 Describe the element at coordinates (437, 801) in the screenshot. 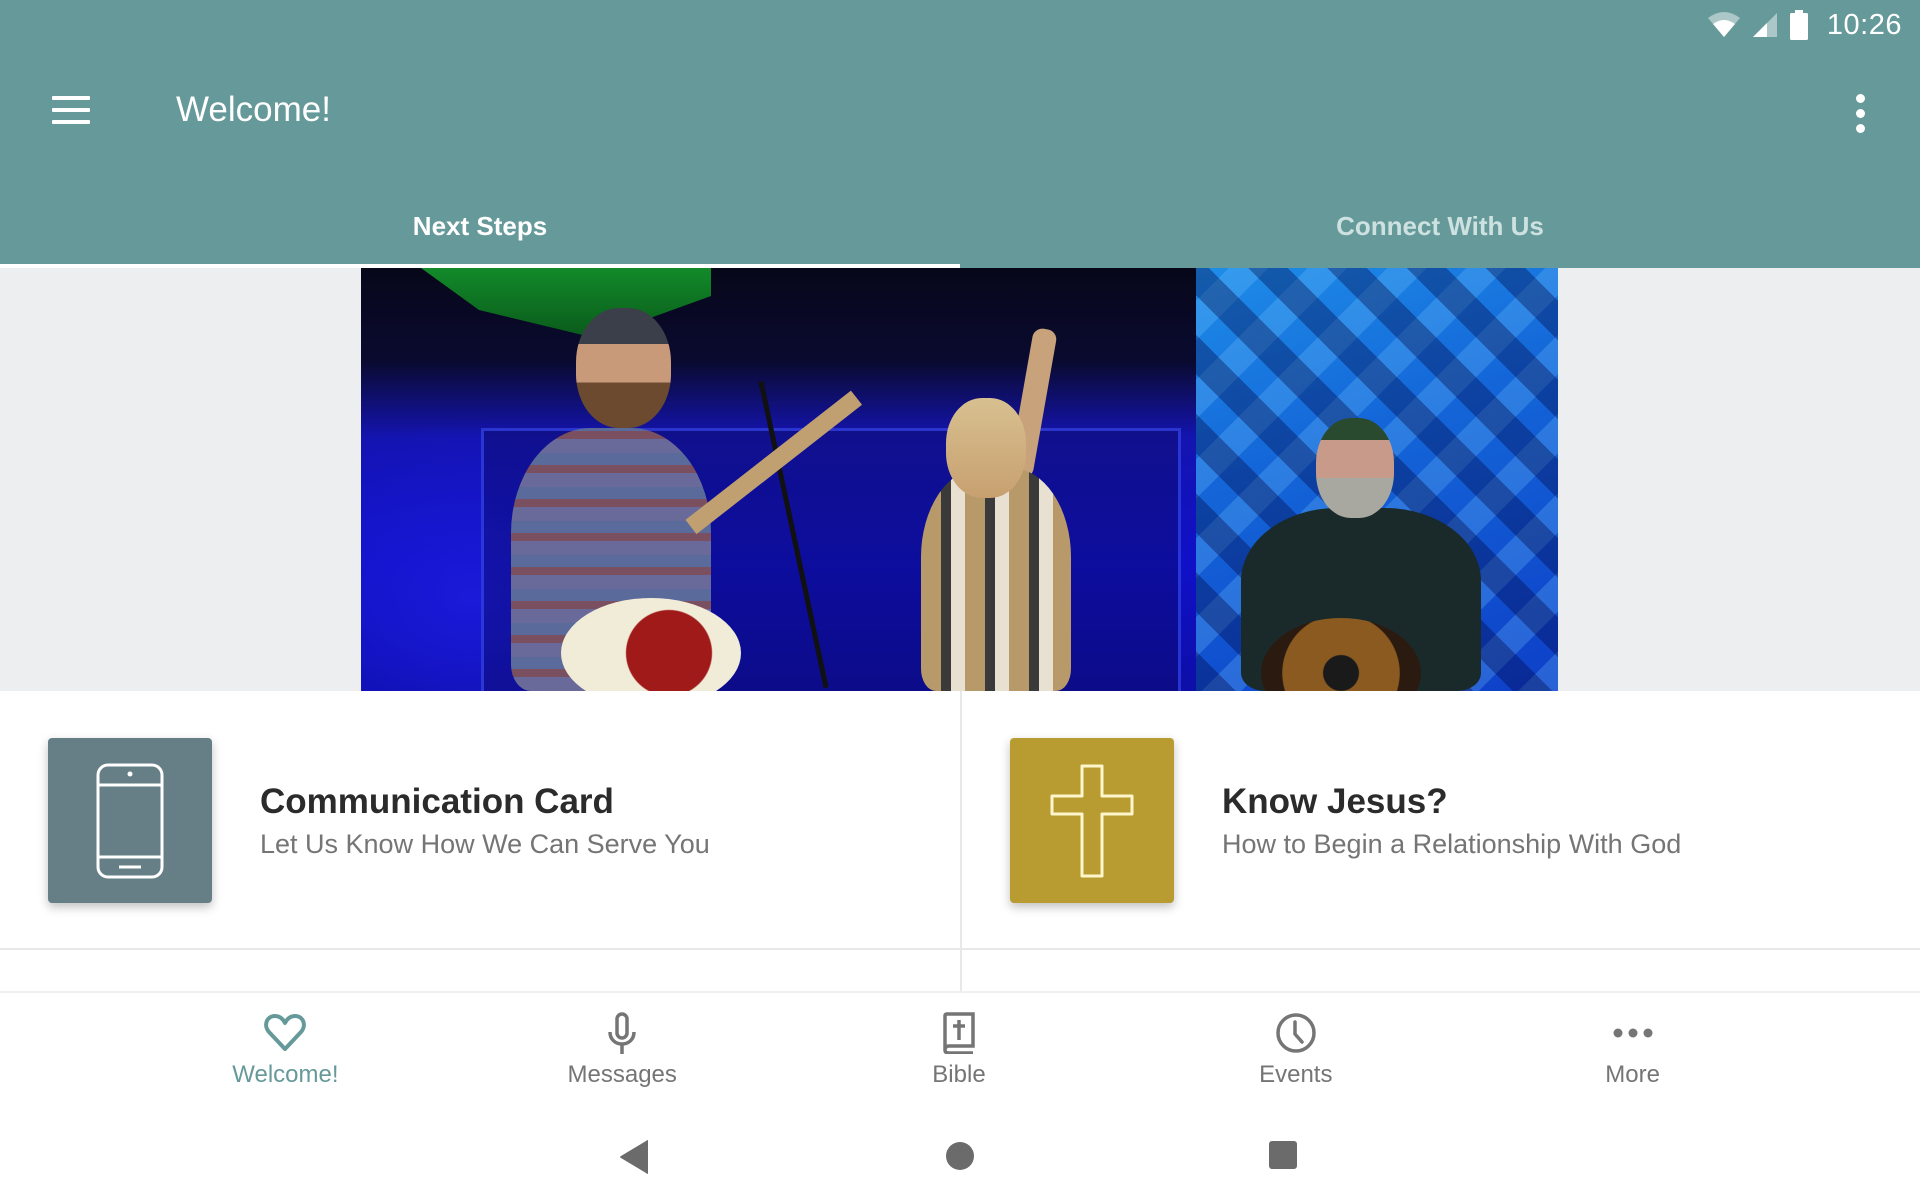

I see `card-title: Communication Card` at that location.